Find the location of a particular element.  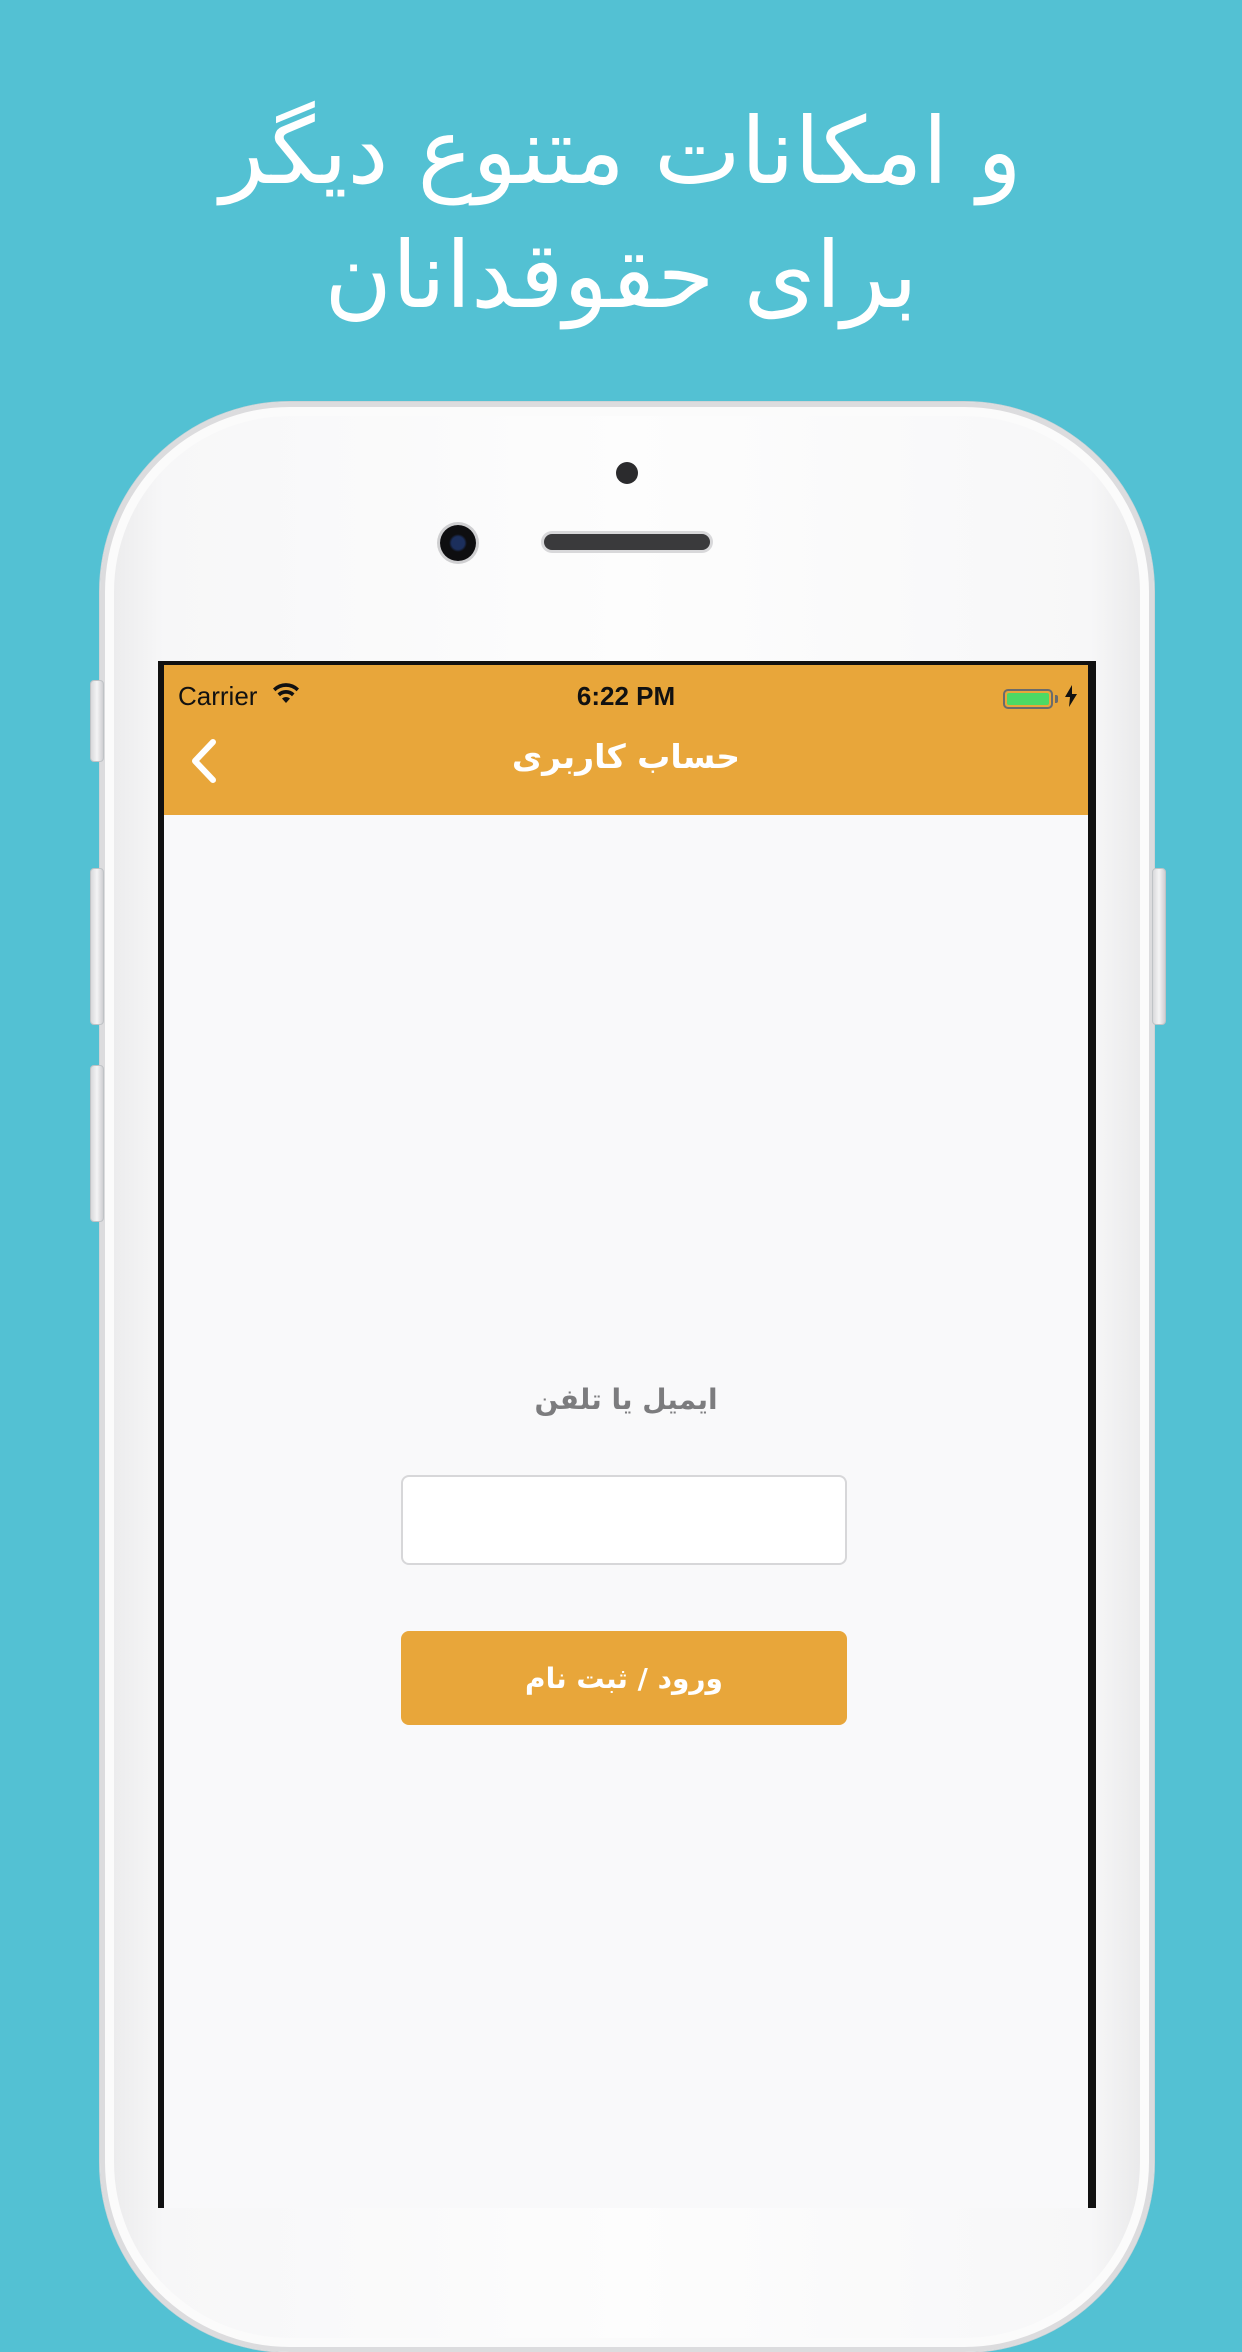

promo-headline: و امکانات متنوع دیگر برای حقوقدانان is located at coordinates (621, 214).